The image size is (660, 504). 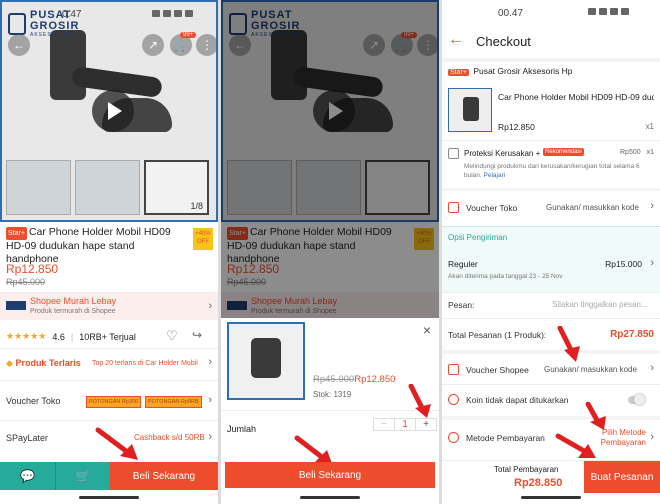 What do you see at coordinates (505, 438) in the screenshot?
I see `payment-label: Metode Pembayaran` at bounding box center [505, 438].